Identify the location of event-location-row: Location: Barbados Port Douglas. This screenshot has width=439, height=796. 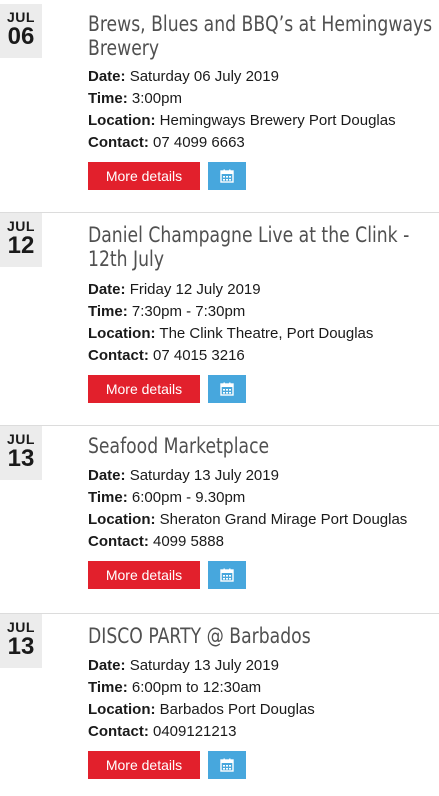
(261, 710).